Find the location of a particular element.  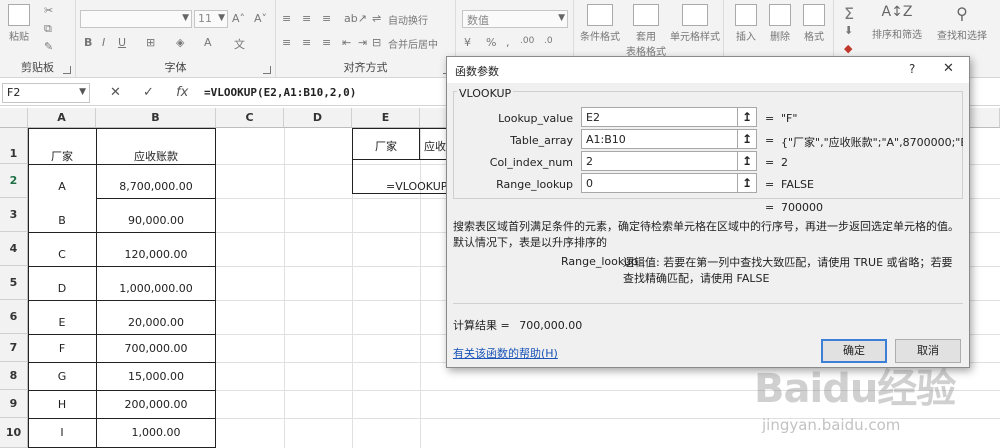

align-left-icon: ≡ is located at coordinates (286, 42).